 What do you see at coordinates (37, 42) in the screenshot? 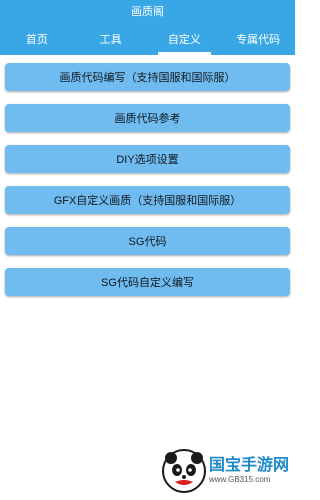
I see `tab-home: 首页` at bounding box center [37, 42].